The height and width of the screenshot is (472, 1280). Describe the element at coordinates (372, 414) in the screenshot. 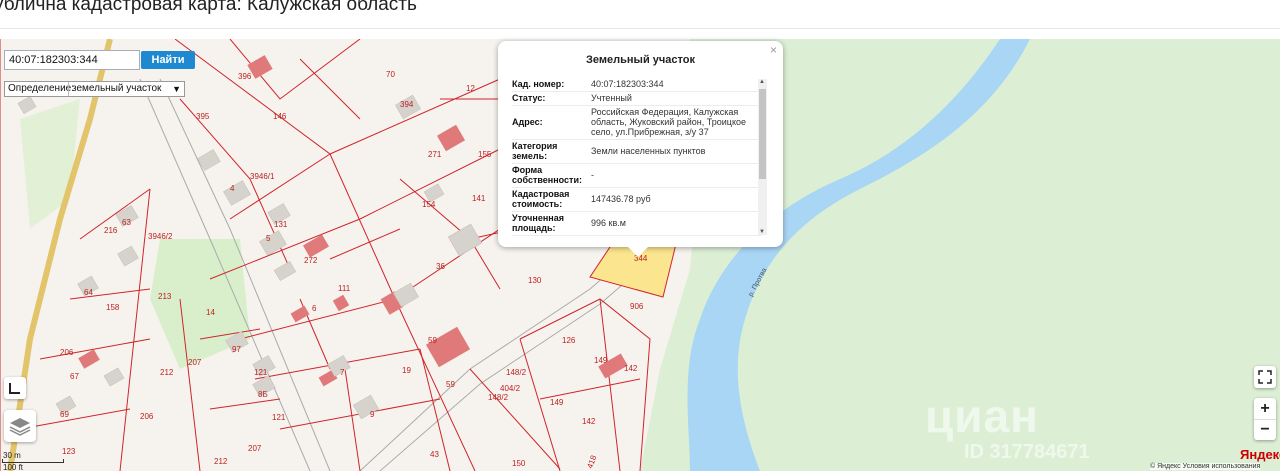

I see `parcel-label: 9` at that location.